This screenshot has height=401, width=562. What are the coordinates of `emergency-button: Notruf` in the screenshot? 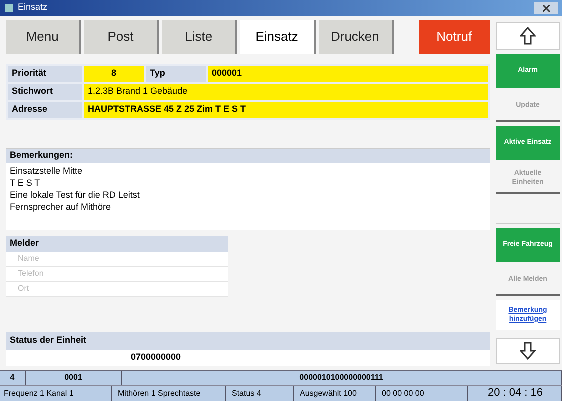 It's located at (454, 37).